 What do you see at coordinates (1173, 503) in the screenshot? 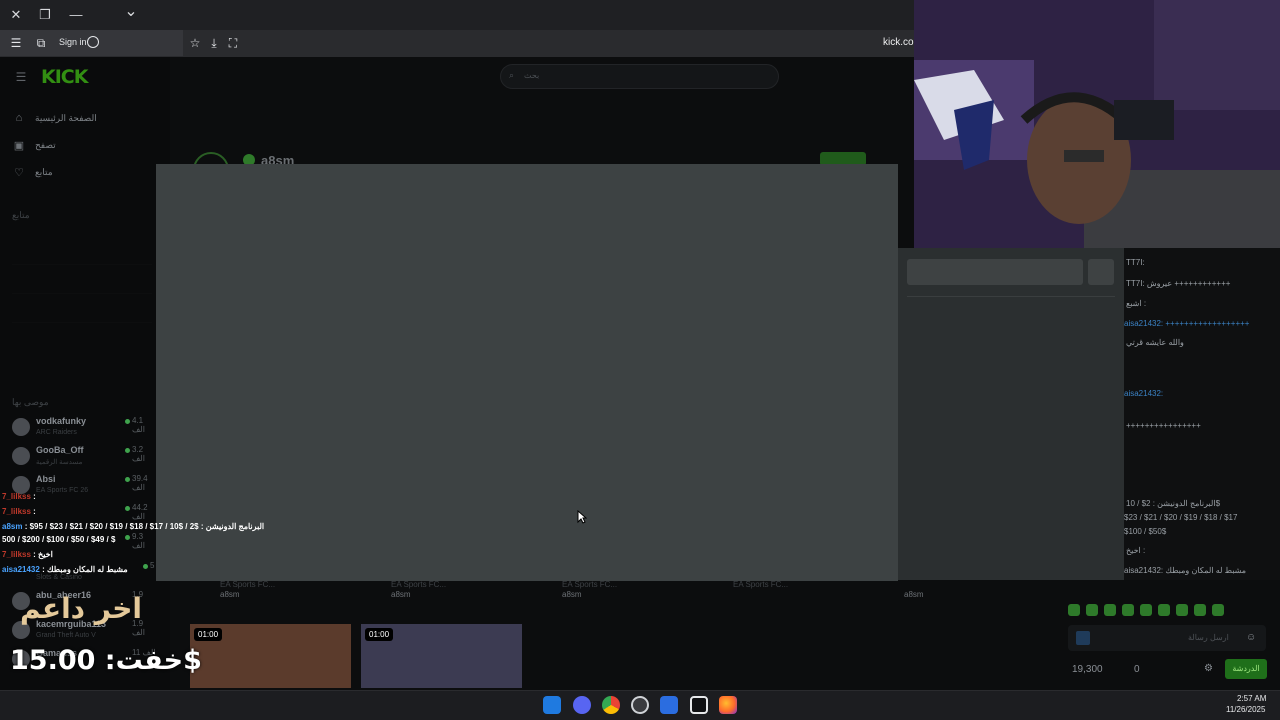
I see `chat-message: البرنامج الدونيشن : 2$ / 10$` at bounding box center [1173, 503].